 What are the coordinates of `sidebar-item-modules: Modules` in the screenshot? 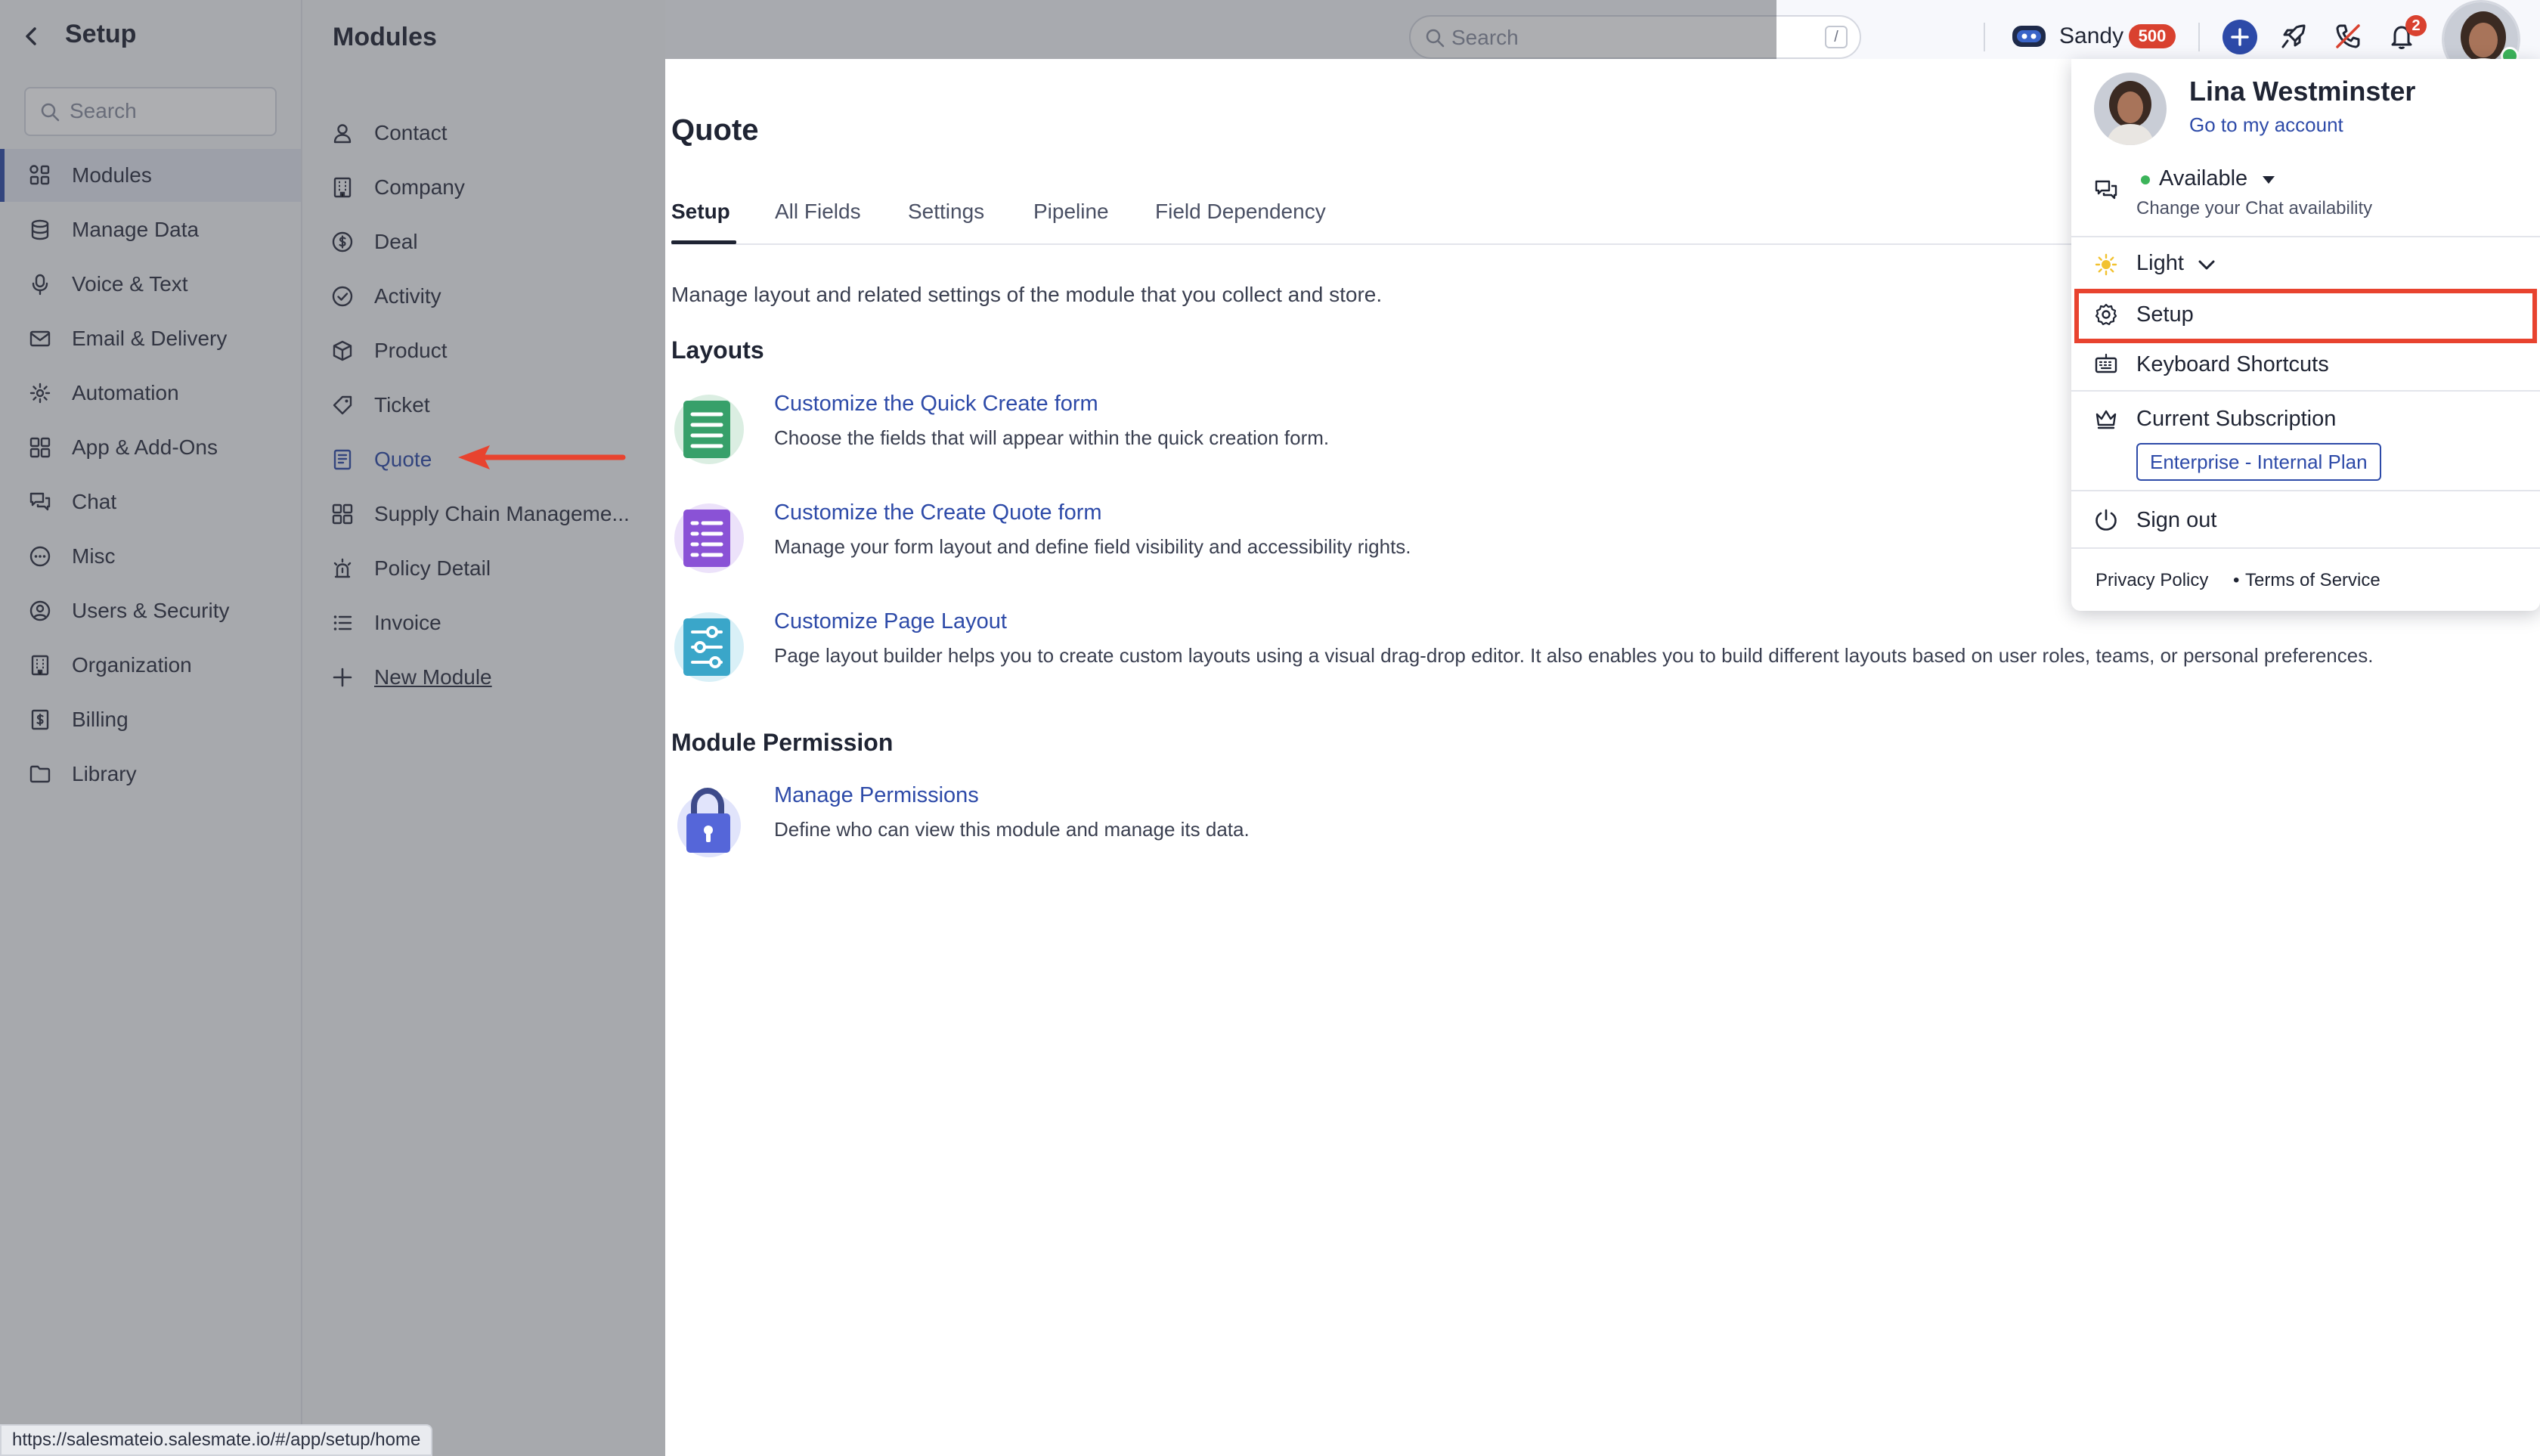 It's located at (150, 175).